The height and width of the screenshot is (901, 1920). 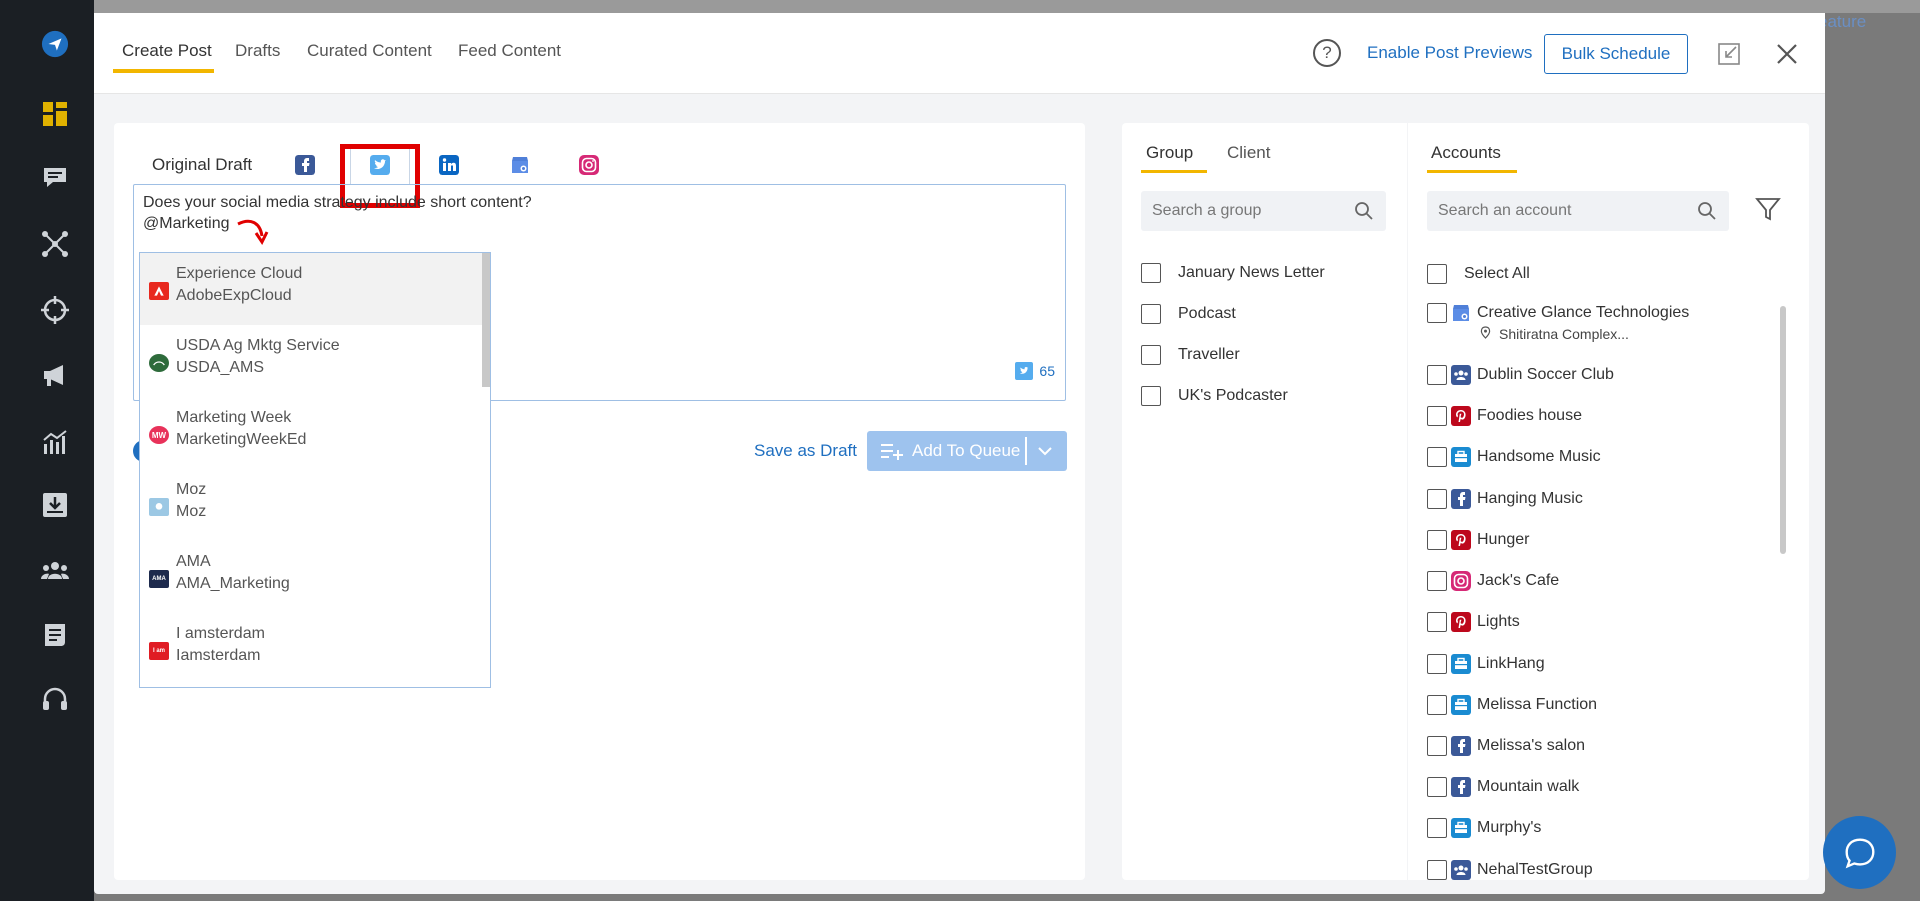 I want to click on save-as-draft-link: Save as Draft, so click(x=805, y=451).